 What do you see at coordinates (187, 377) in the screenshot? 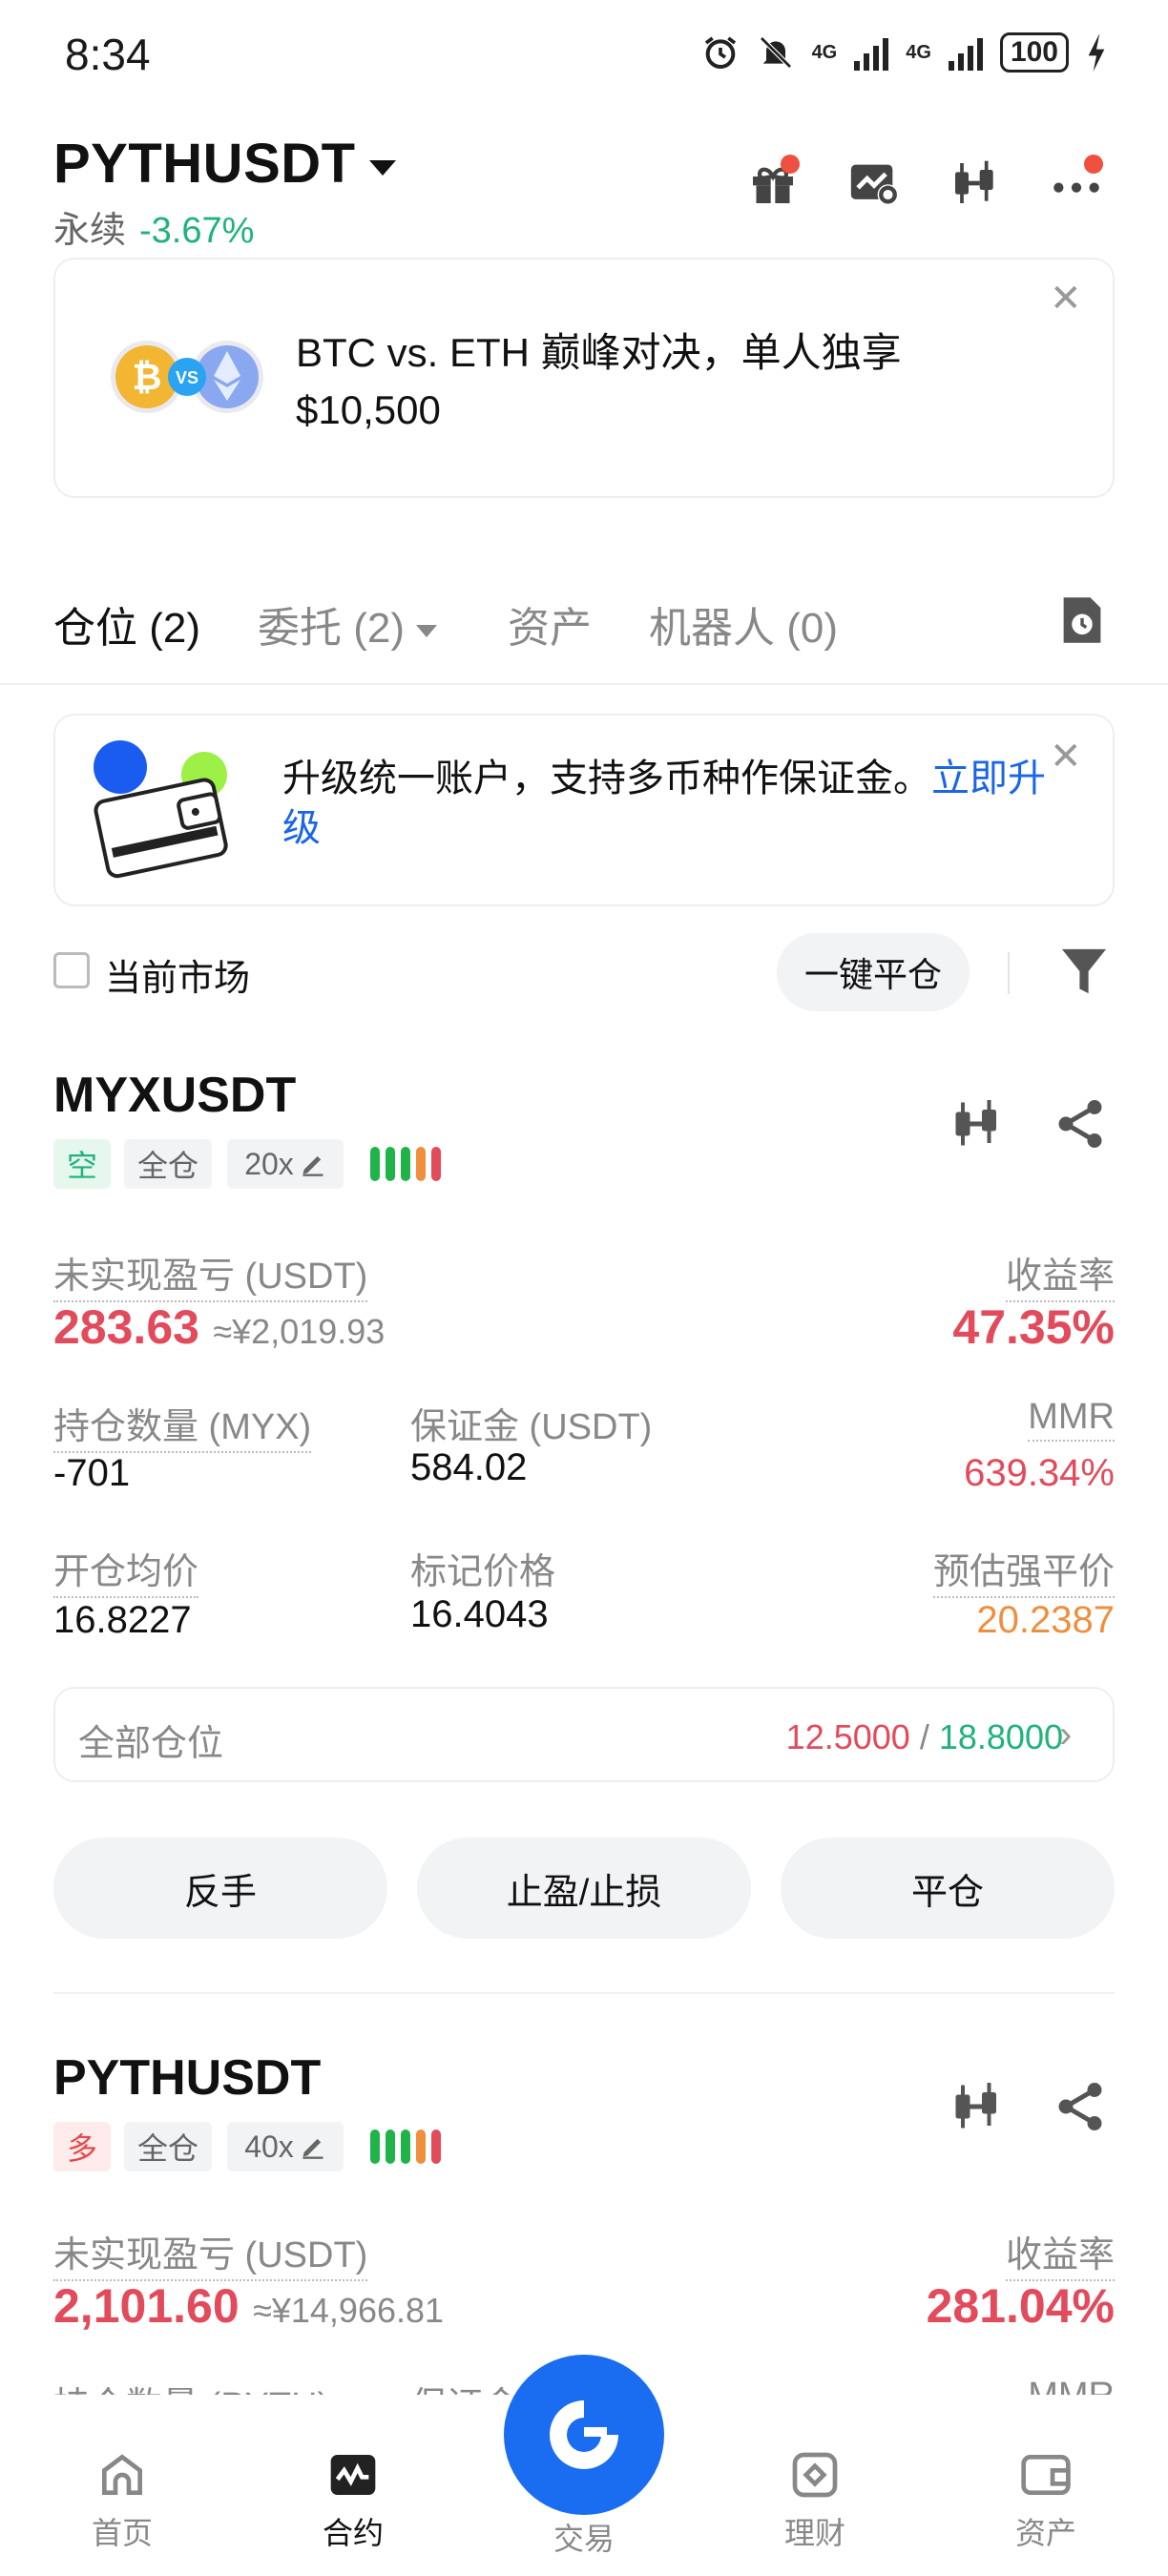
I see `vs-badge: VS` at bounding box center [187, 377].